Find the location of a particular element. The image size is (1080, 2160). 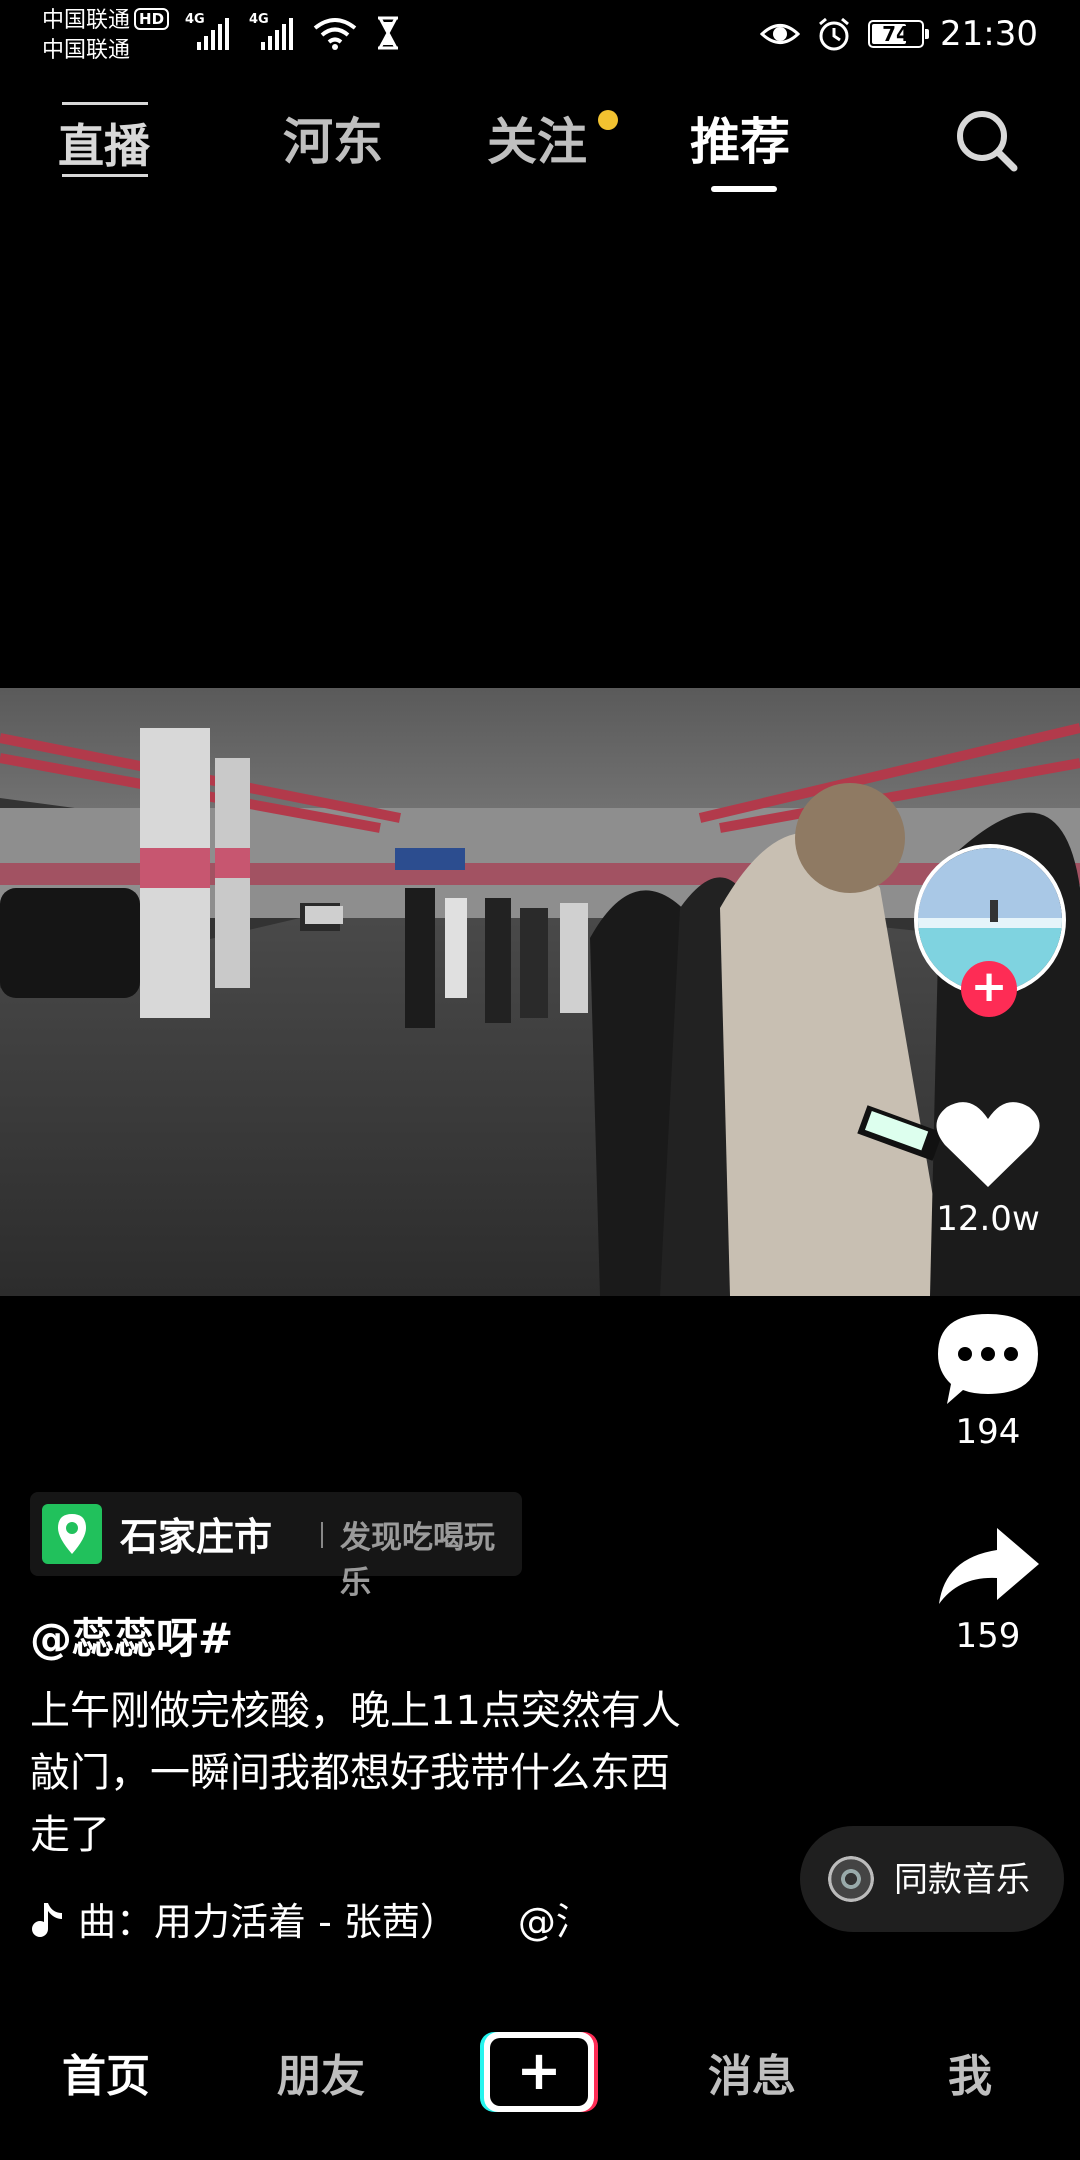

eye-comfort-icon is located at coordinates (780, 34).